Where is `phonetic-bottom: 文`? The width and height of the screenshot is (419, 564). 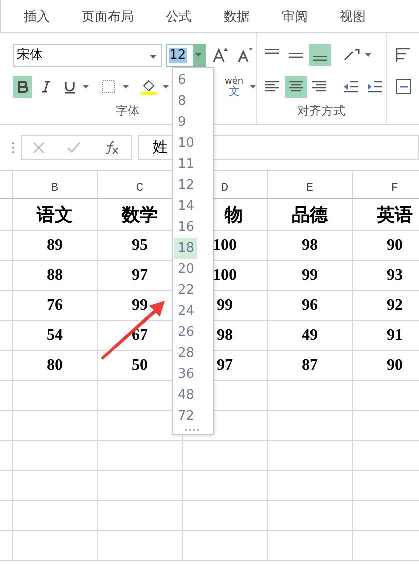
phonetic-bottom: 文 is located at coordinates (234, 92).